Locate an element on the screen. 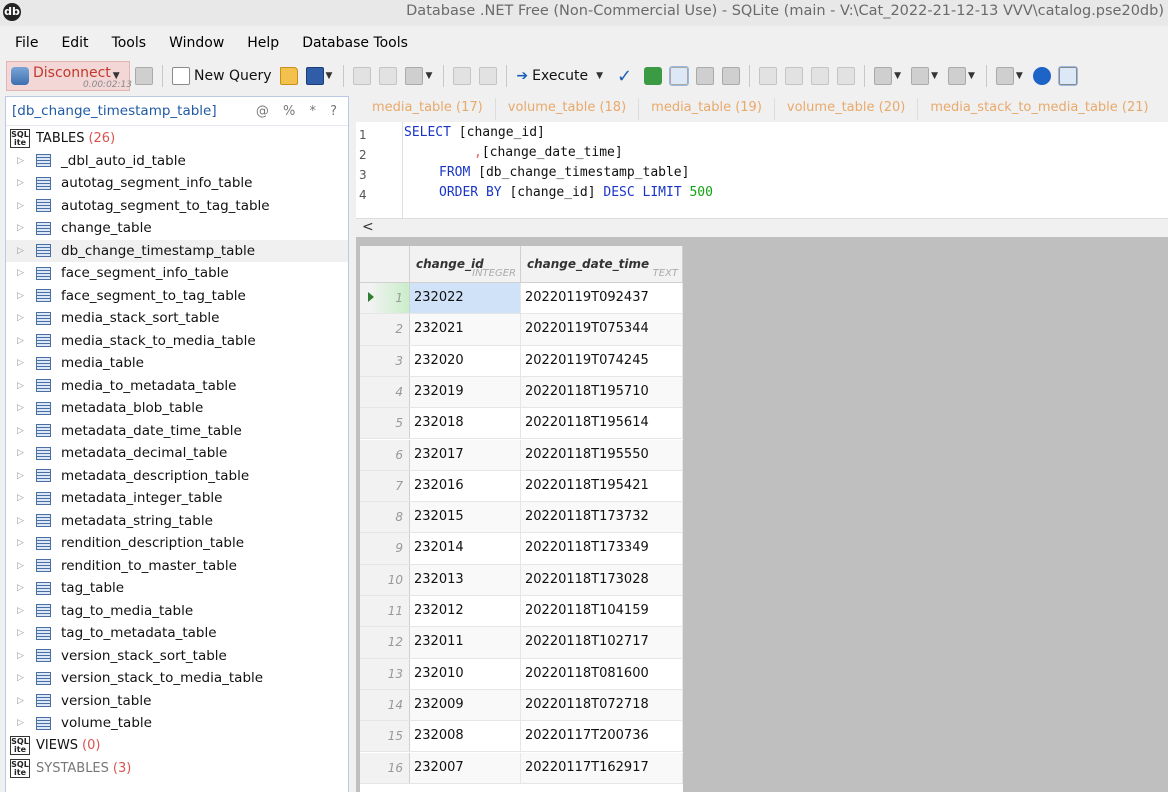  table-node: ▷ metadata_blob_table is located at coordinates (177, 408).